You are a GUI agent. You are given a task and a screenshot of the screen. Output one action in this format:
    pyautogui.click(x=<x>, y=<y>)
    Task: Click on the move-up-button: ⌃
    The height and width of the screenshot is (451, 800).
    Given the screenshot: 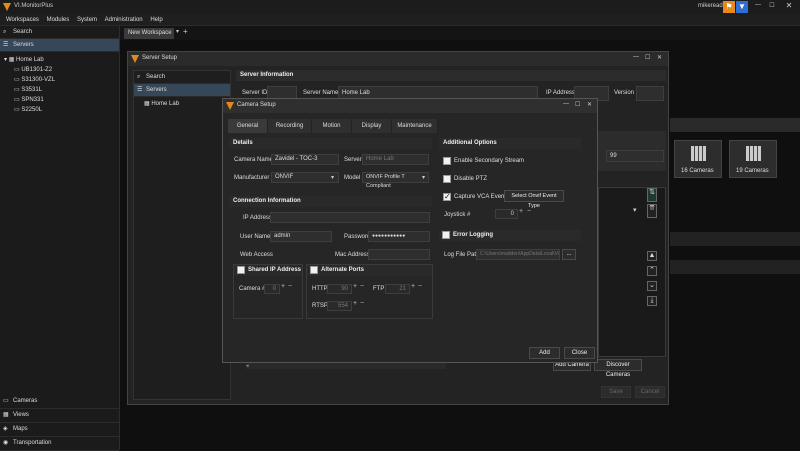 What is the action you would take?
    pyautogui.click(x=652, y=271)
    